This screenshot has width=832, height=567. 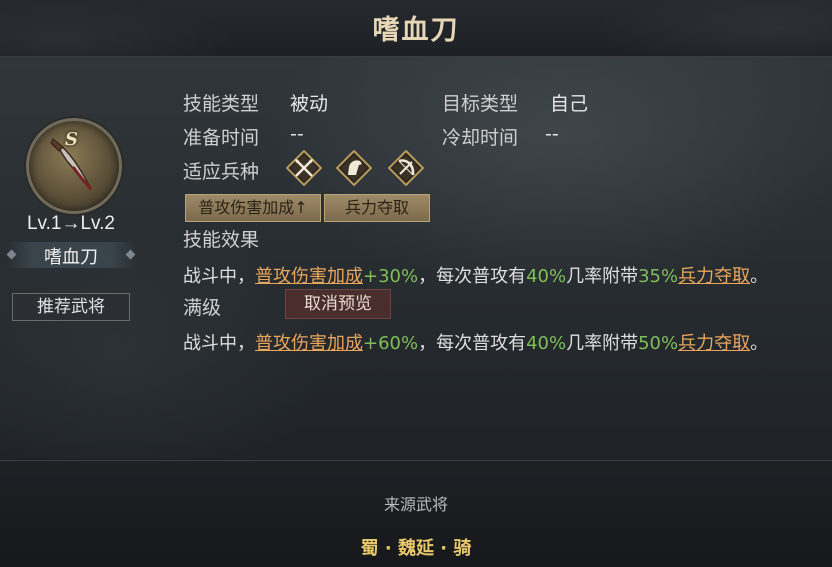 What do you see at coordinates (569, 104) in the screenshot?
I see `target-type-value: 自己` at bounding box center [569, 104].